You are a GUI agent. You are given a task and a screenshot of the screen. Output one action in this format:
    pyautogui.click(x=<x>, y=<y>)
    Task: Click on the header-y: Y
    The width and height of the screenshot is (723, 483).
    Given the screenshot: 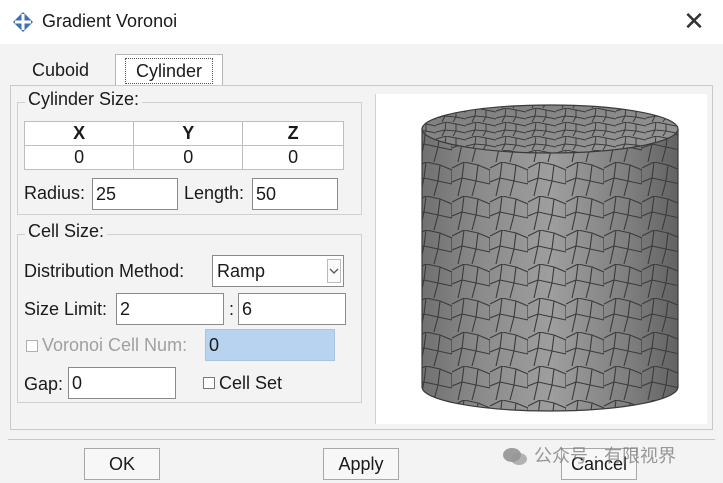 What is the action you would take?
    pyautogui.click(x=188, y=133)
    